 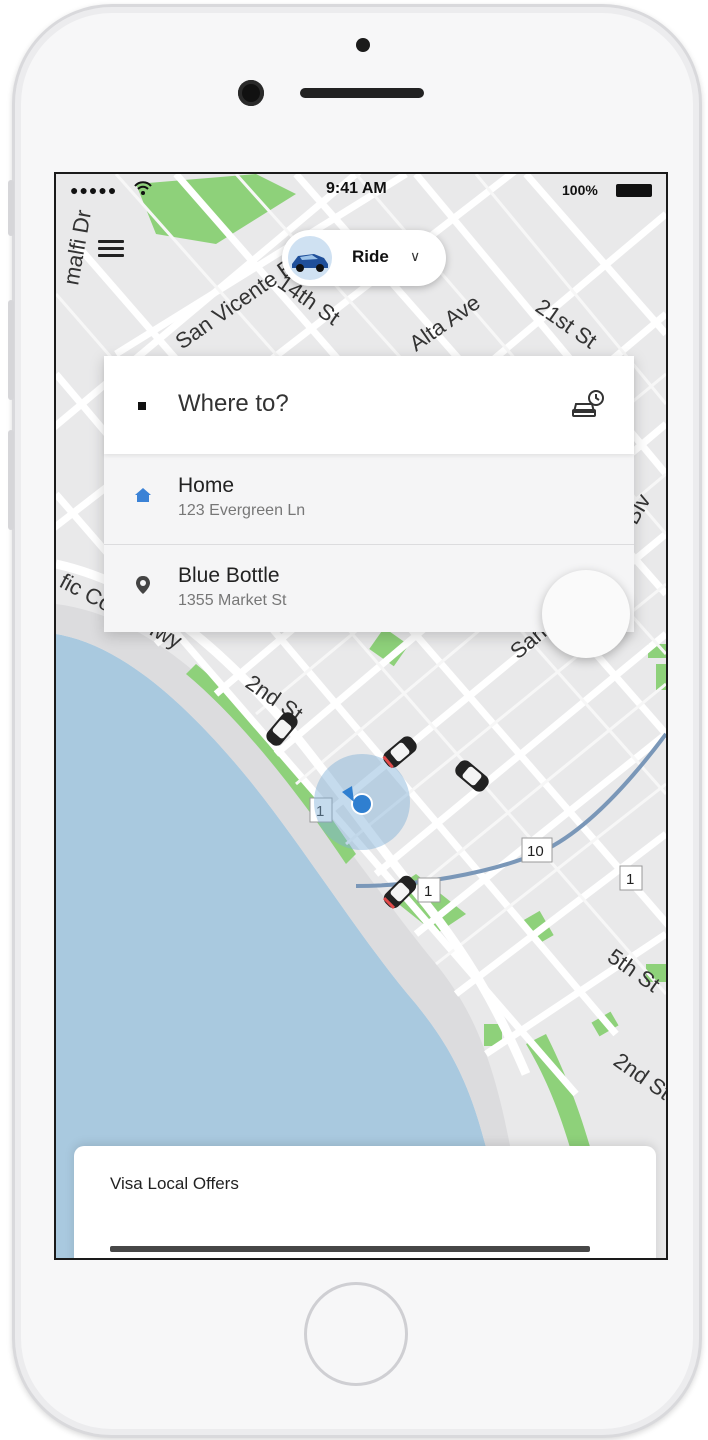 What do you see at coordinates (174, 1183) in the screenshot?
I see `offers-title: Visa Local Offers` at bounding box center [174, 1183].